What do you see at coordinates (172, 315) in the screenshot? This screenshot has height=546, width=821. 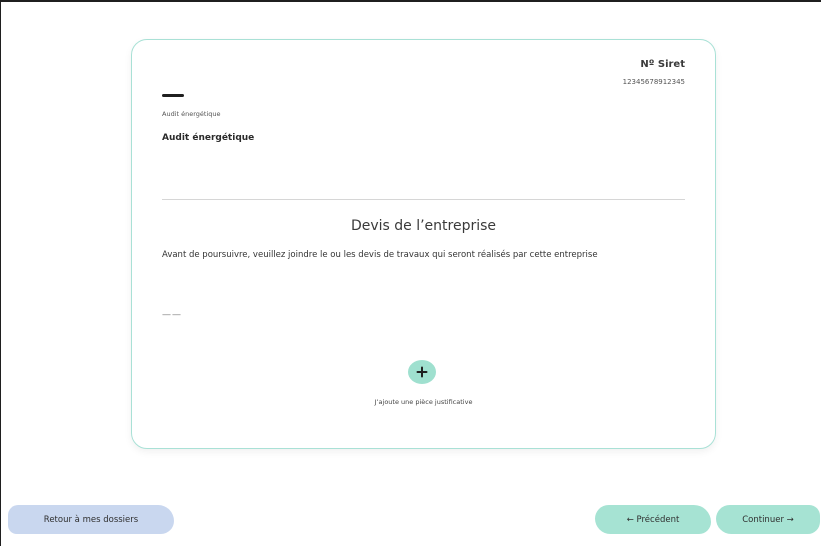 I see `empty-documents-value: ——` at bounding box center [172, 315].